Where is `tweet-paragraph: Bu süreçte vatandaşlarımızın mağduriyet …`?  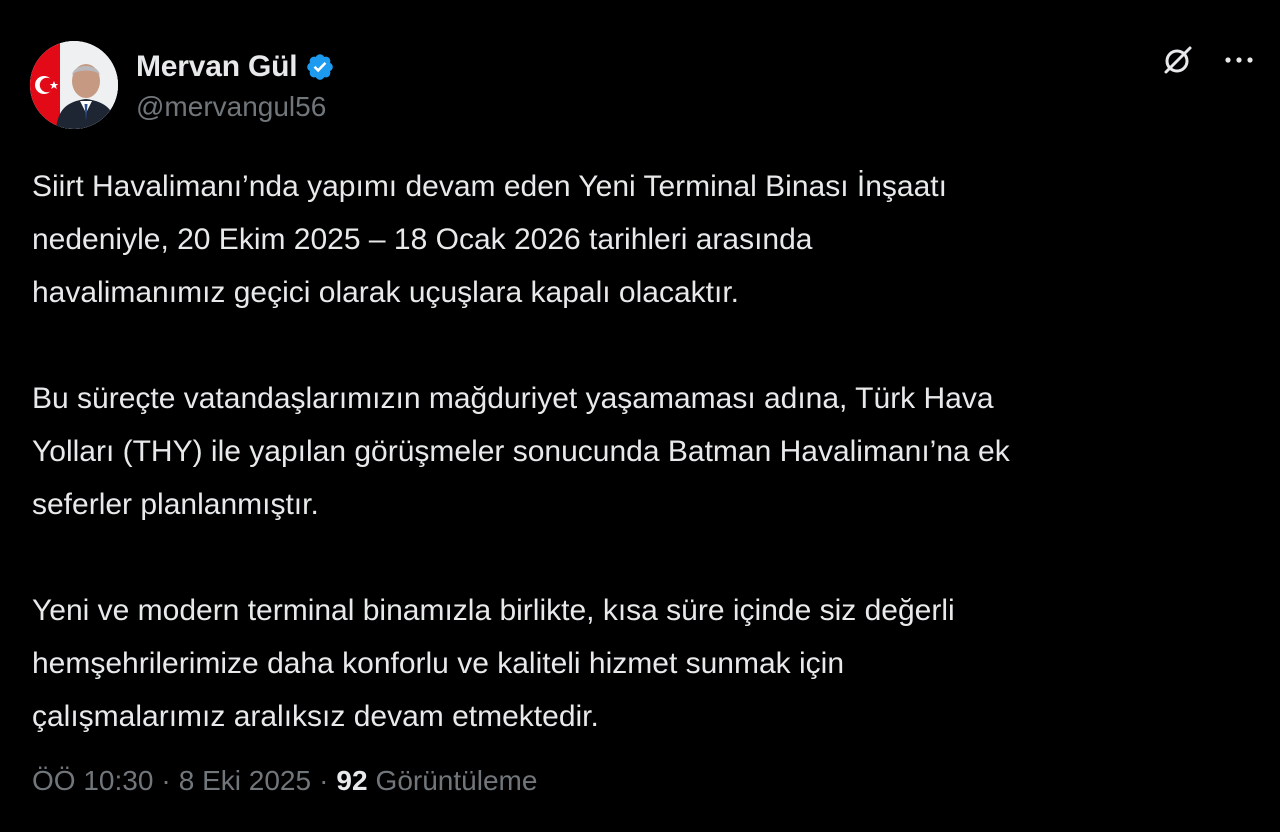 tweet-paragraph: Bu süreçte vatandaşlarımızın mağduriyet … is located at coordinates (521, 451).